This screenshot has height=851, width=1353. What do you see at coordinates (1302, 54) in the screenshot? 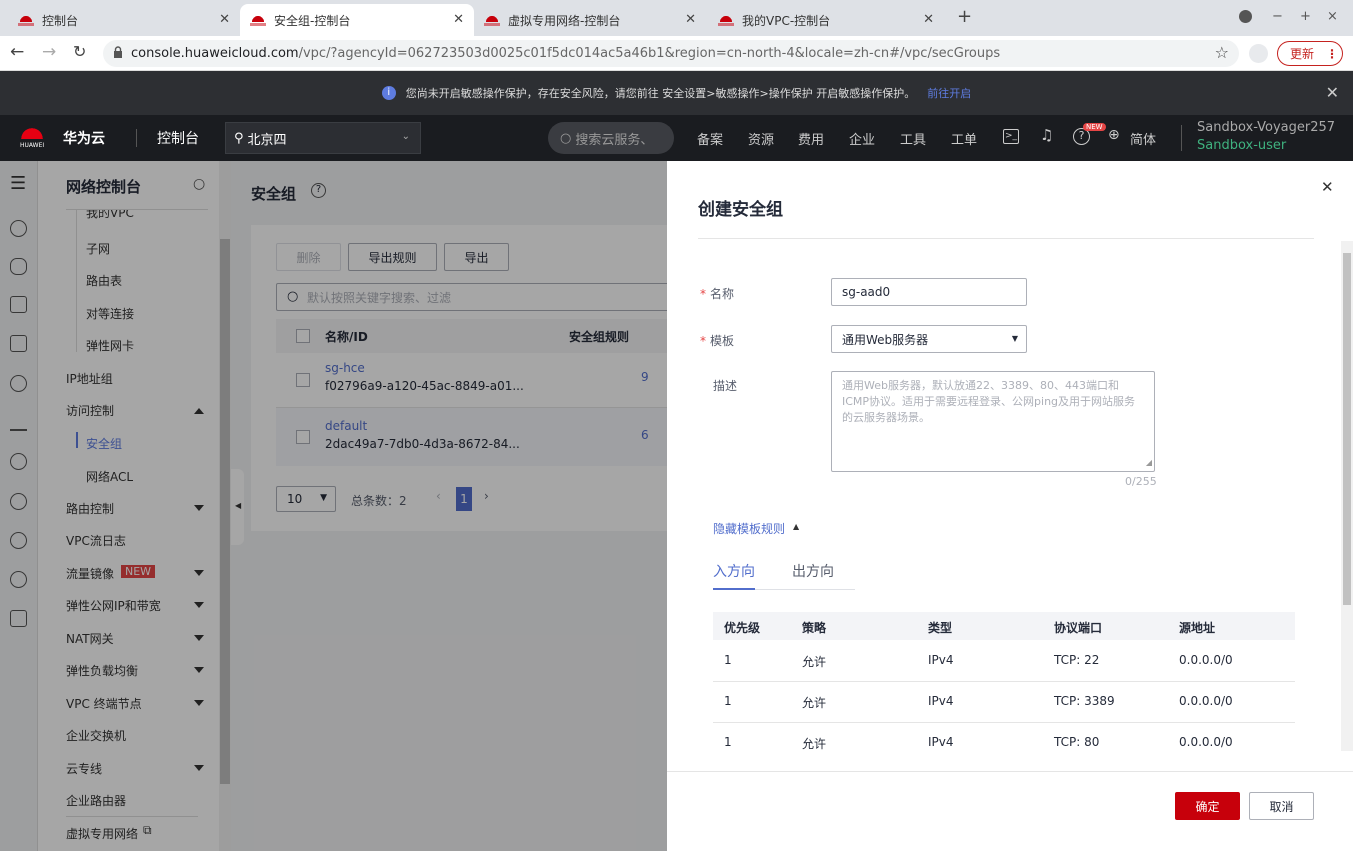
I see `update-label: 更新` at bounding box center [1302, 54].